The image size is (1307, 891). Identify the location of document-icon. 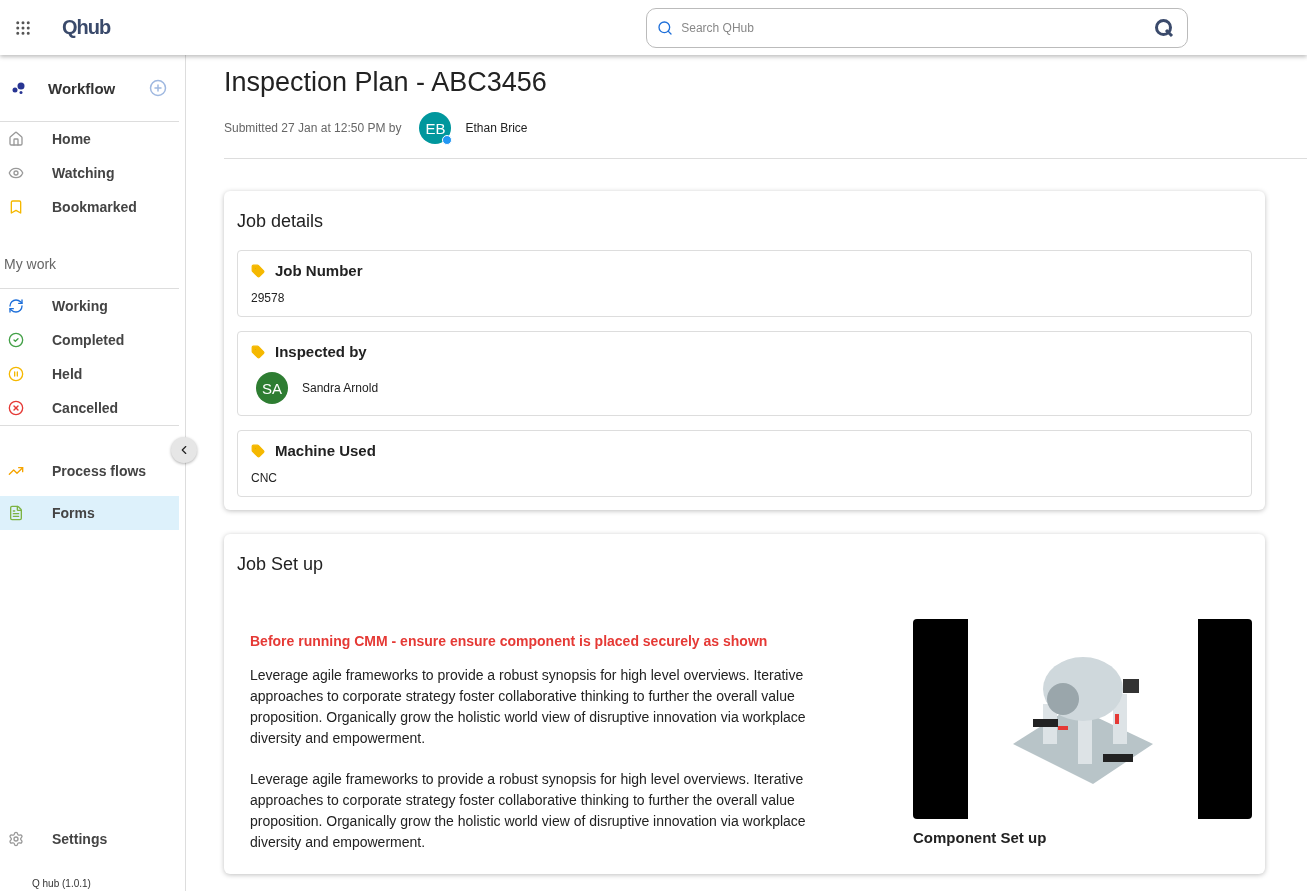
(16, 513).